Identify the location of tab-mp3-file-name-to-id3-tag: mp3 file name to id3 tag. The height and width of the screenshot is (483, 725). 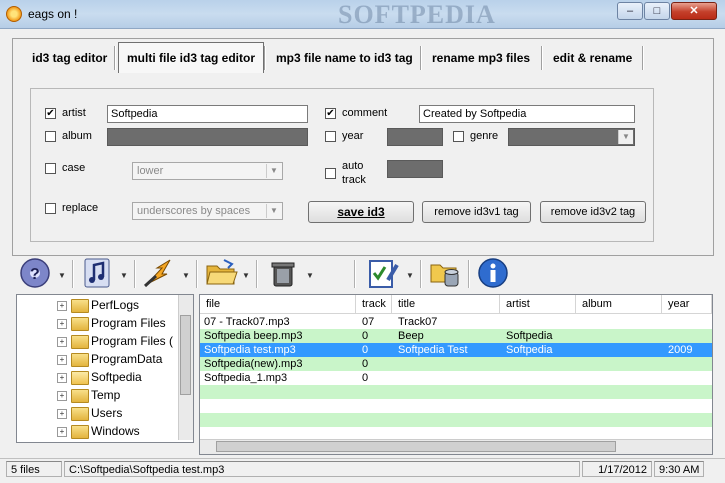
(344, 58).